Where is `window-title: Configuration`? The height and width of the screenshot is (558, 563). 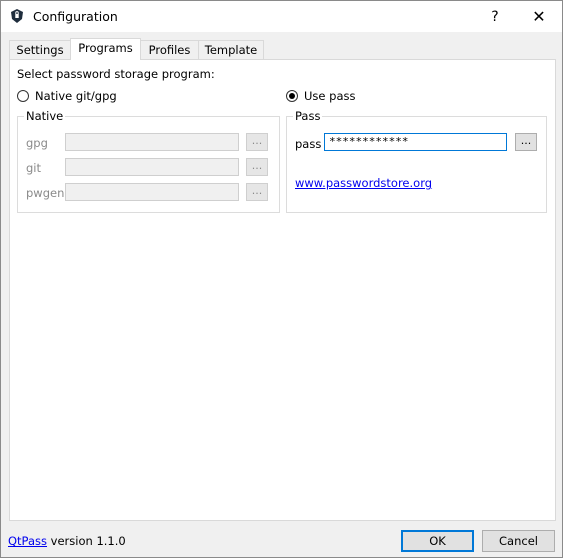 window-title: Configuration is located at coordinates (75, 16).